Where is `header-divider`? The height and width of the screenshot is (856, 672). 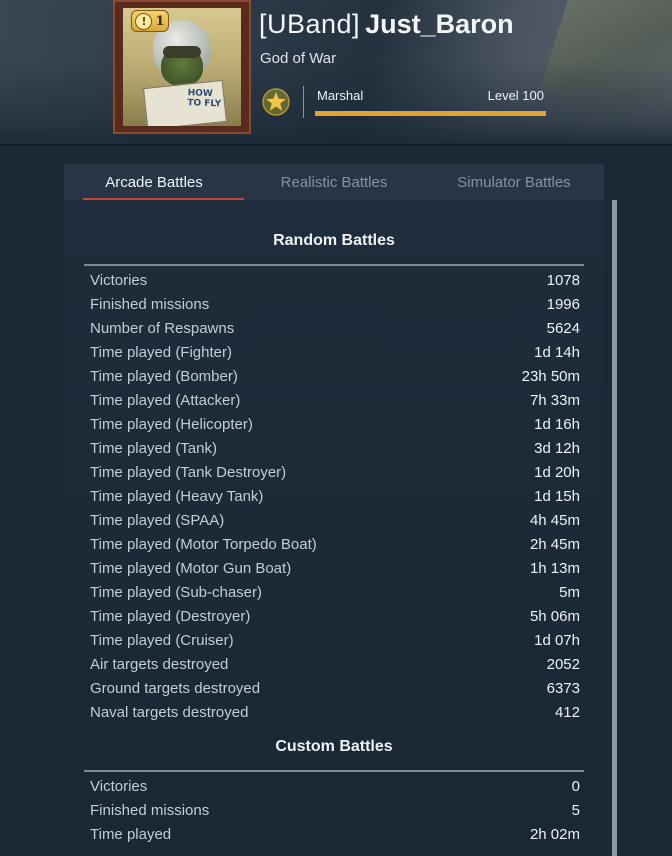 header-divider is located at coordinates (336, 145).